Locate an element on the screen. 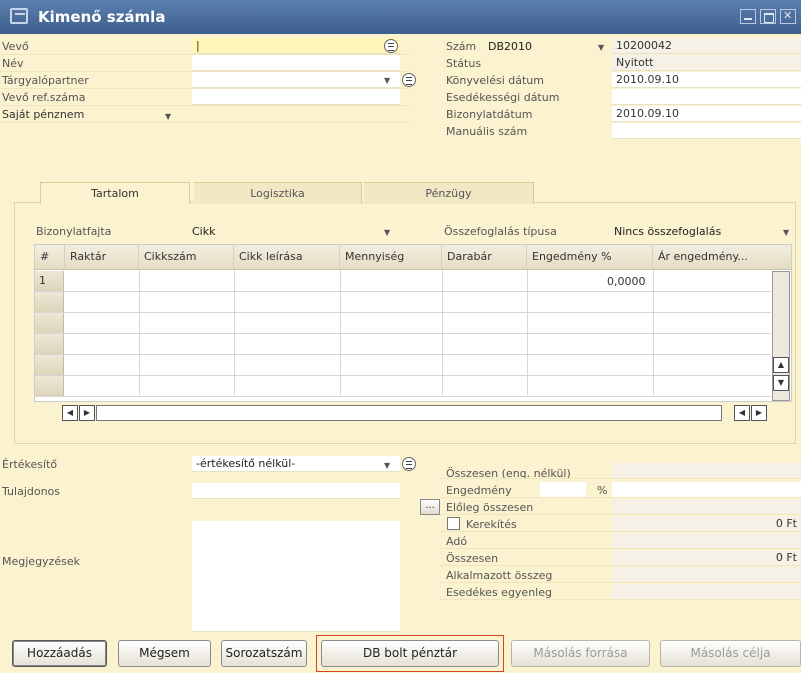  document-icon is located at coordinates (19, 16).